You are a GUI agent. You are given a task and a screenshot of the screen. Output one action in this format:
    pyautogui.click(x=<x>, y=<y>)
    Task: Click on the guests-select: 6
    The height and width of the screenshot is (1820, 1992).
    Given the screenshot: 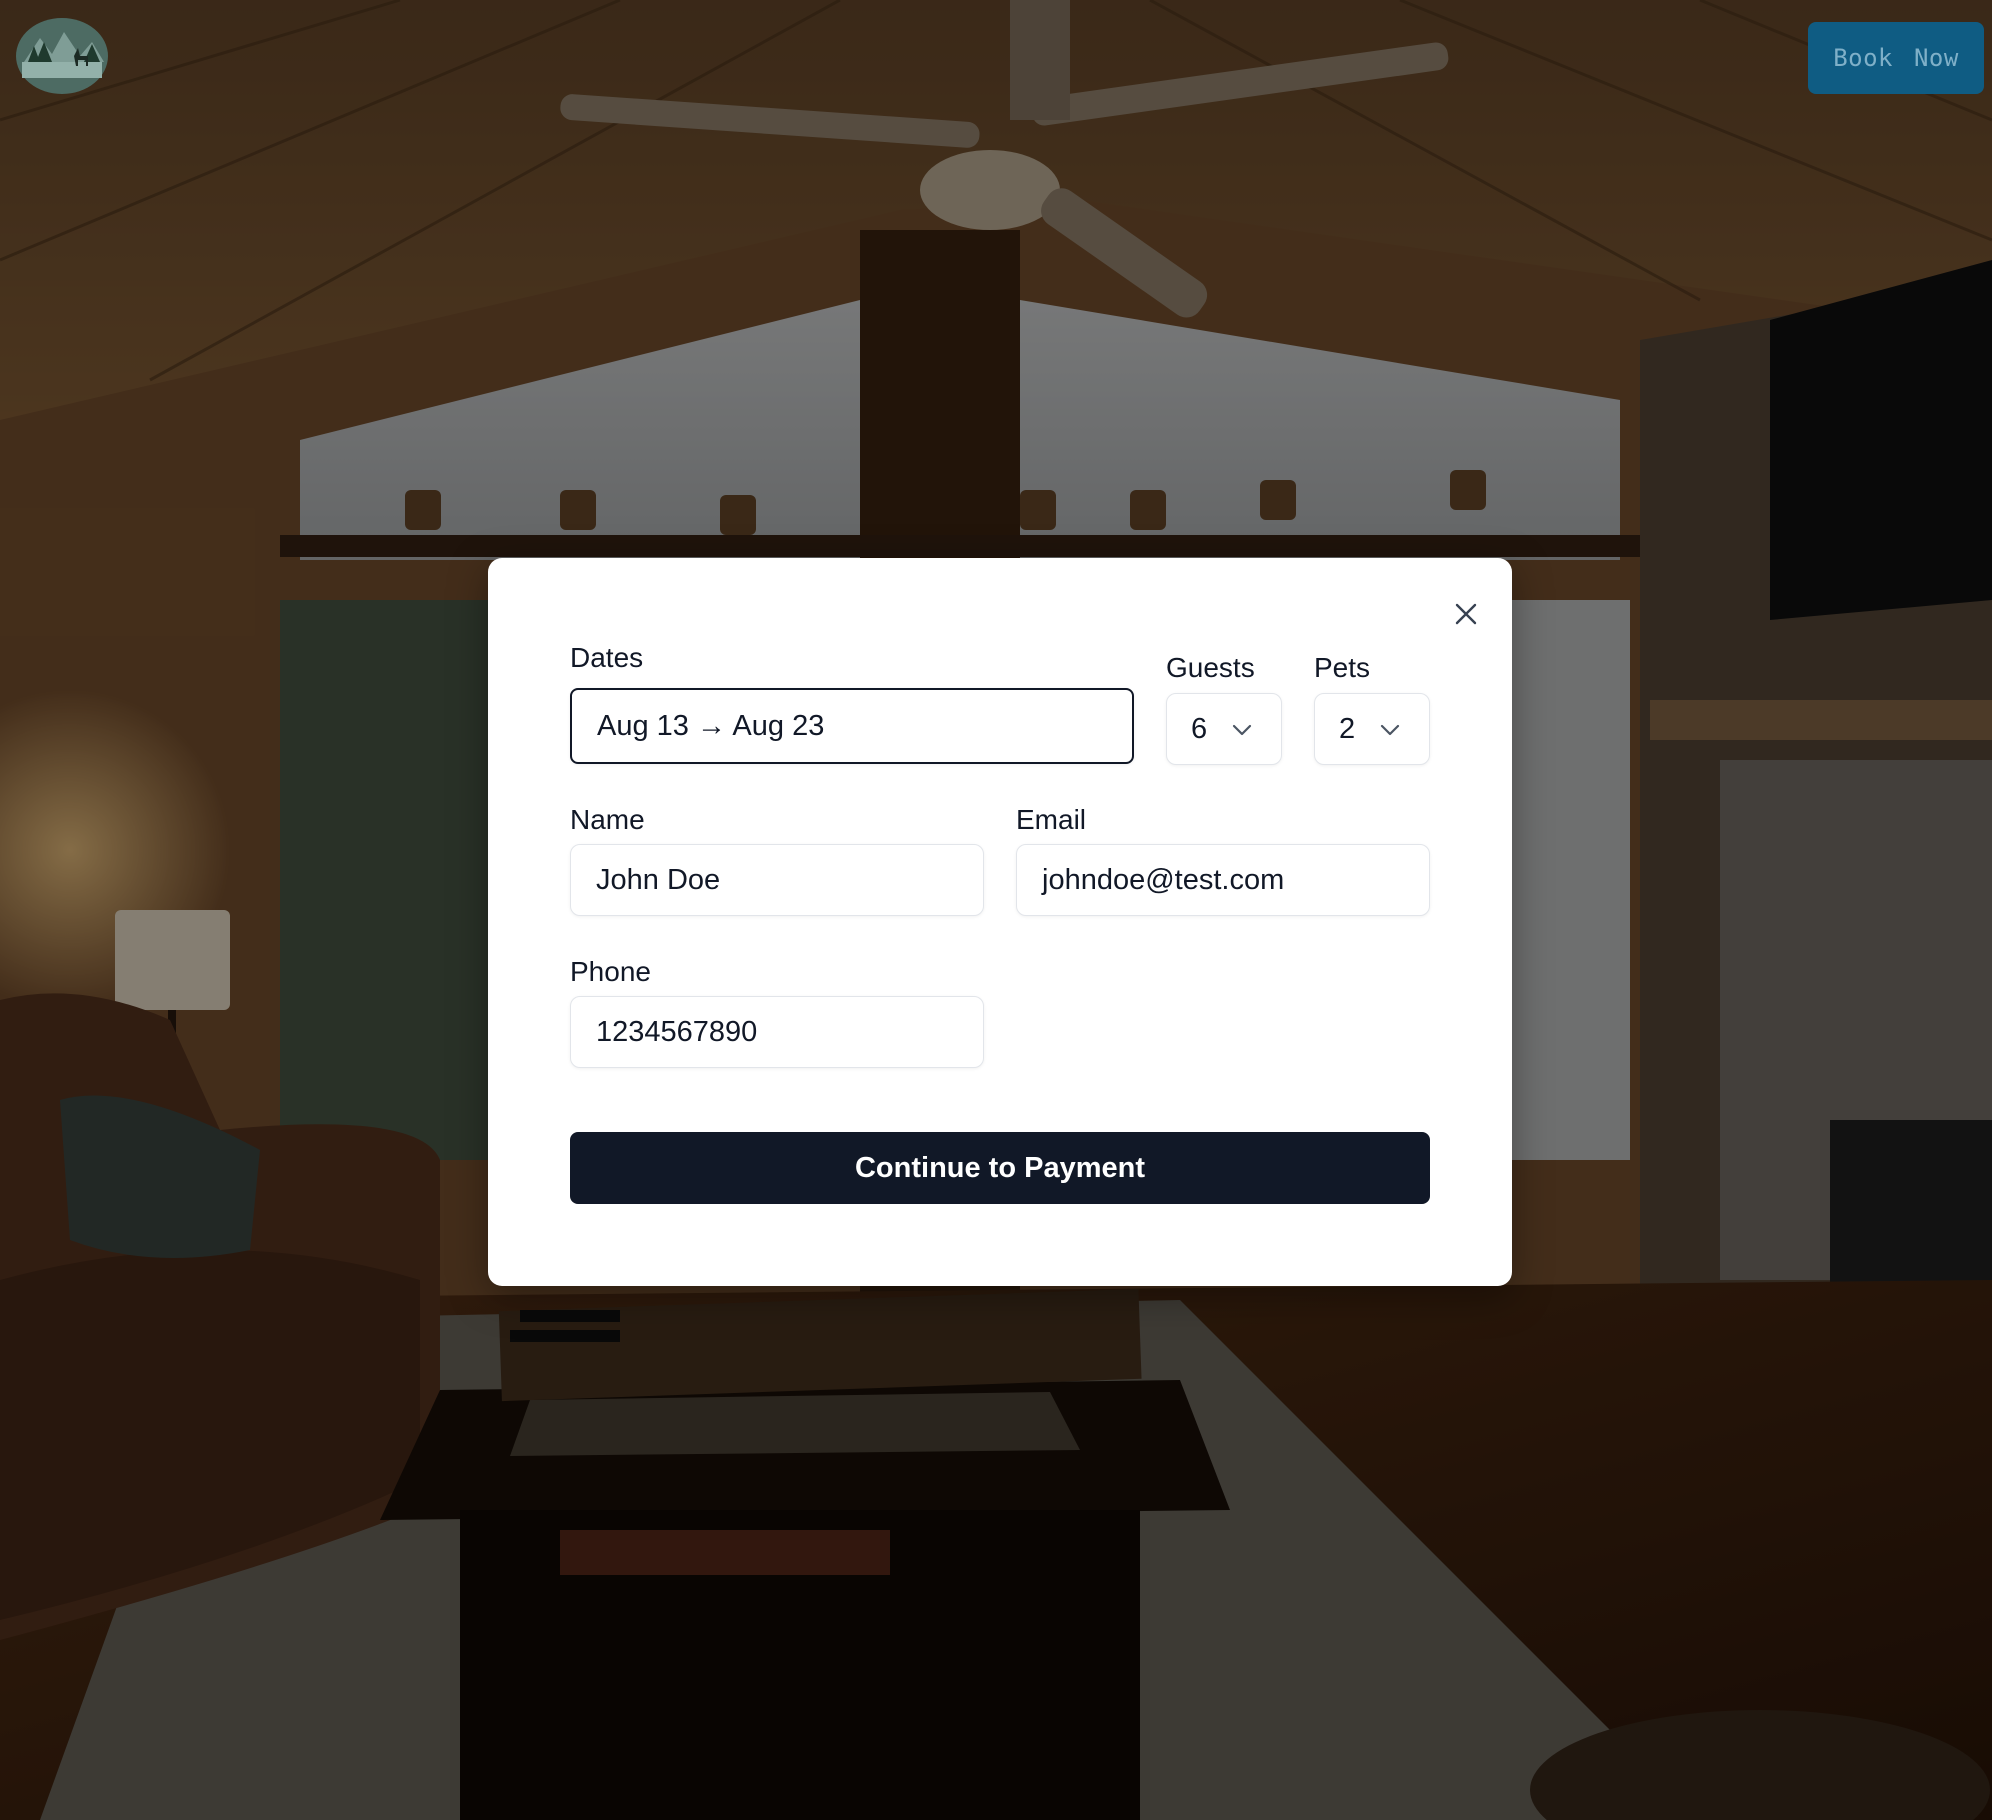 What is the action you would take?
    pyautogui.click(x=1224, y=729)
    